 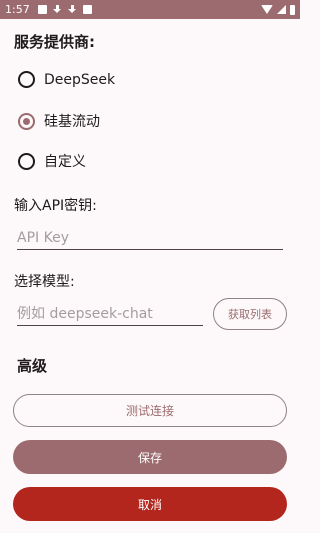 What do you see at coordinates (17, 9) in the screenshot?
I see `status-time: 1:57` at bounding box center [17, 9].